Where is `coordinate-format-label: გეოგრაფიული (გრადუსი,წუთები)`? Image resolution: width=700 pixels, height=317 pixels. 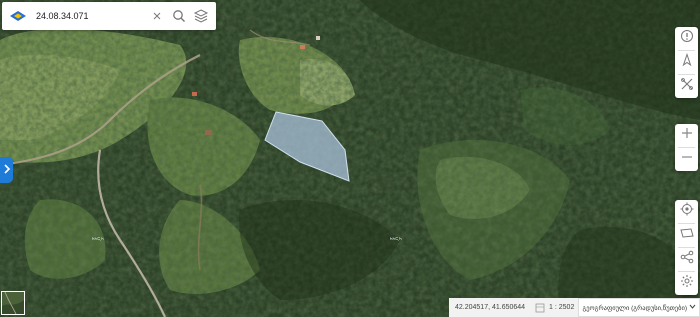
coordinate-format-label: გეოგრაფიული (გრადუსი,წუთები) is located at coordinates (634, 308).